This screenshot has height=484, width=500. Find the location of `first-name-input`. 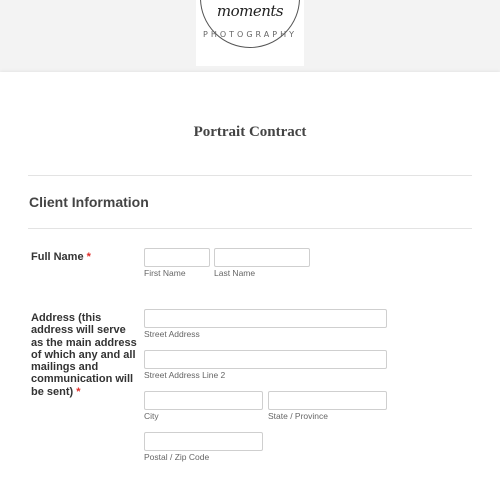

first-name-input is located at coordinates (177, 257).